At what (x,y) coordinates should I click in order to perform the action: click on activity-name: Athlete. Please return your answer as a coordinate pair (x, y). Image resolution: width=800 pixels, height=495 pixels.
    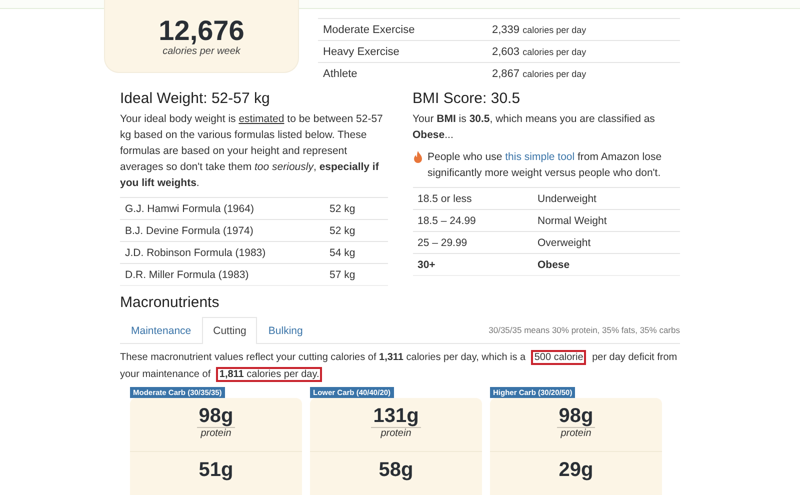
    Looking at the image, I should click on (340, 74).